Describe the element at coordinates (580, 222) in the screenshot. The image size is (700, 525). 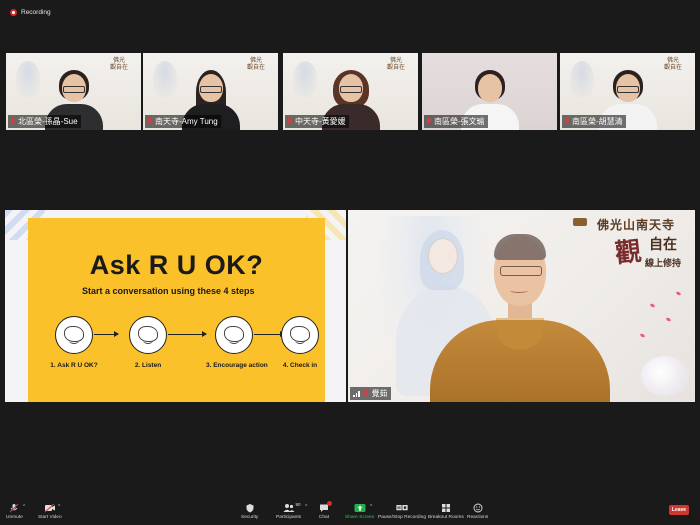
I see `temple-seal-icon` at that location.